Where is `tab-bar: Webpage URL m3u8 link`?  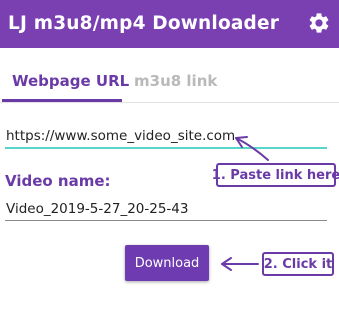
tab-bar: Webpage URL m3u8 link is located at coordinates (169, 82).